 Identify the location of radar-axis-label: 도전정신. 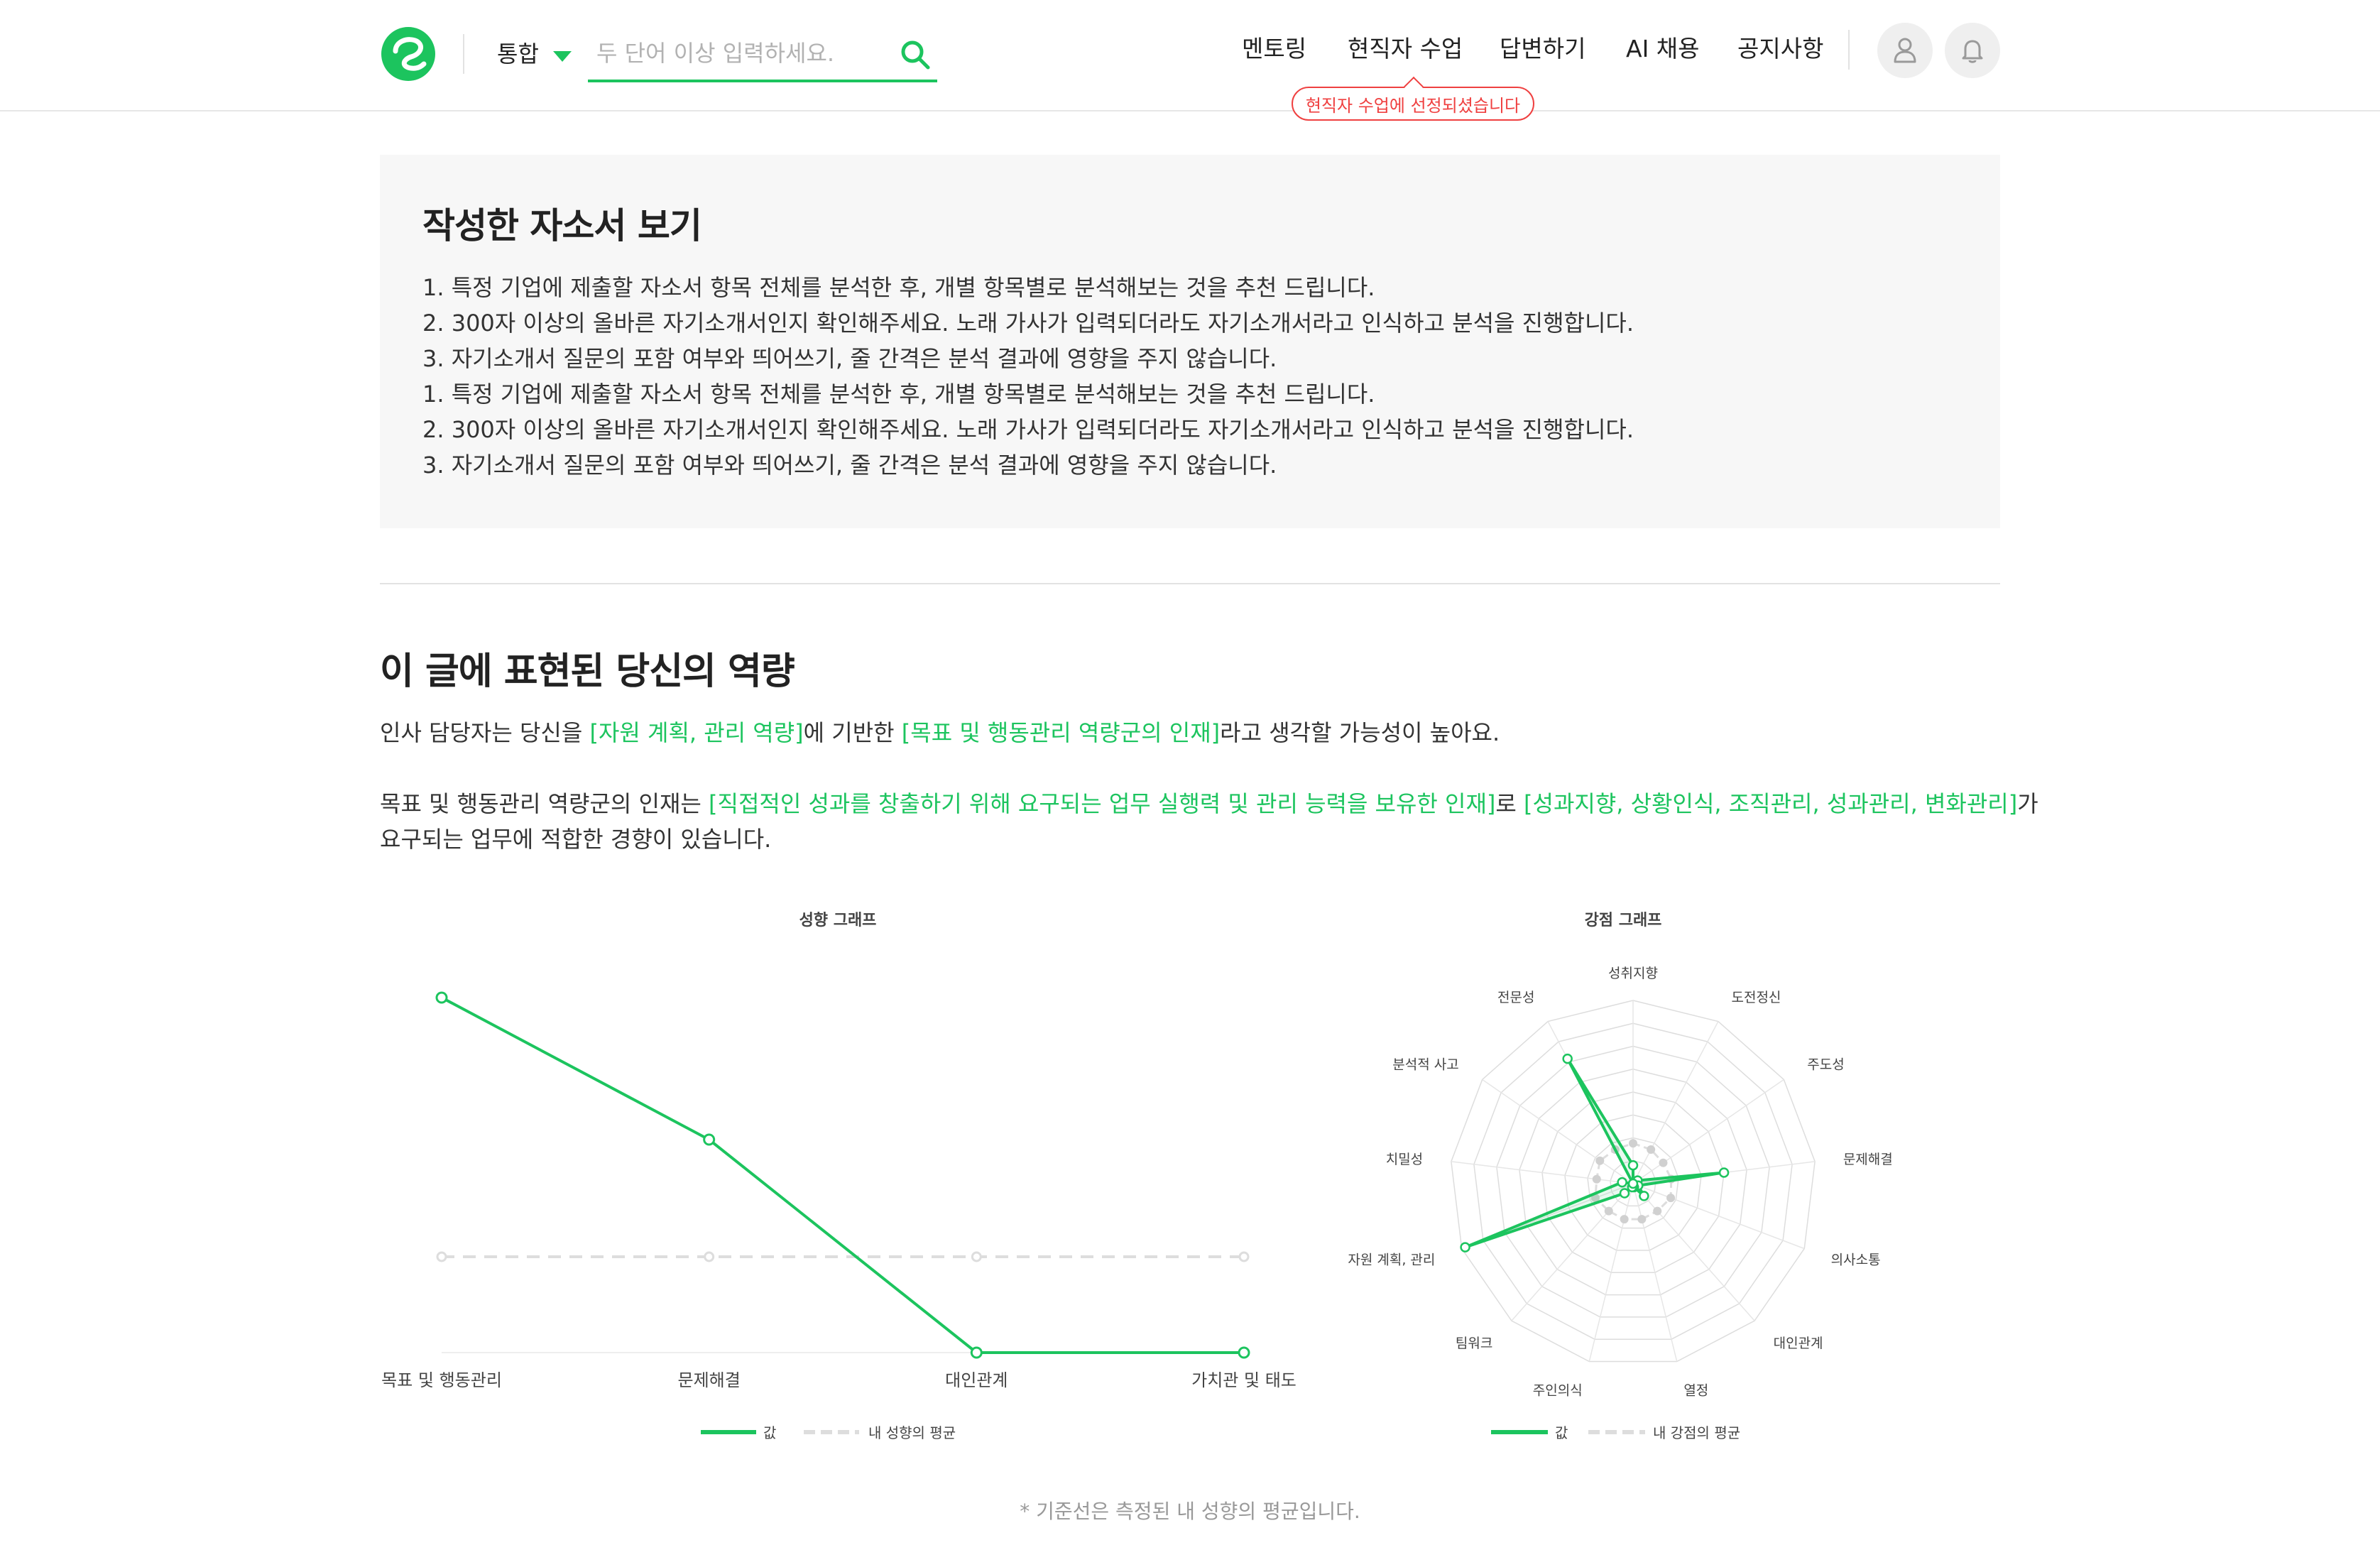
(1756, 998).